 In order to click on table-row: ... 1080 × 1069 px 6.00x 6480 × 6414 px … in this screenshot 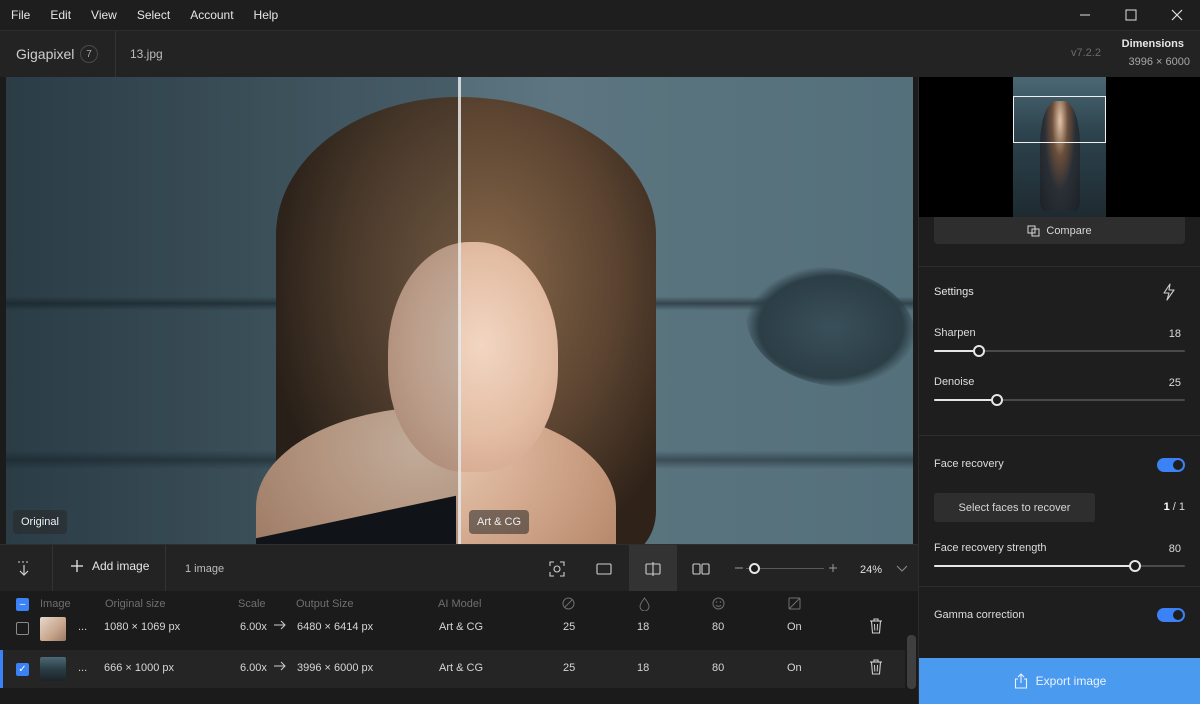, I will do `click(452, 628)`.